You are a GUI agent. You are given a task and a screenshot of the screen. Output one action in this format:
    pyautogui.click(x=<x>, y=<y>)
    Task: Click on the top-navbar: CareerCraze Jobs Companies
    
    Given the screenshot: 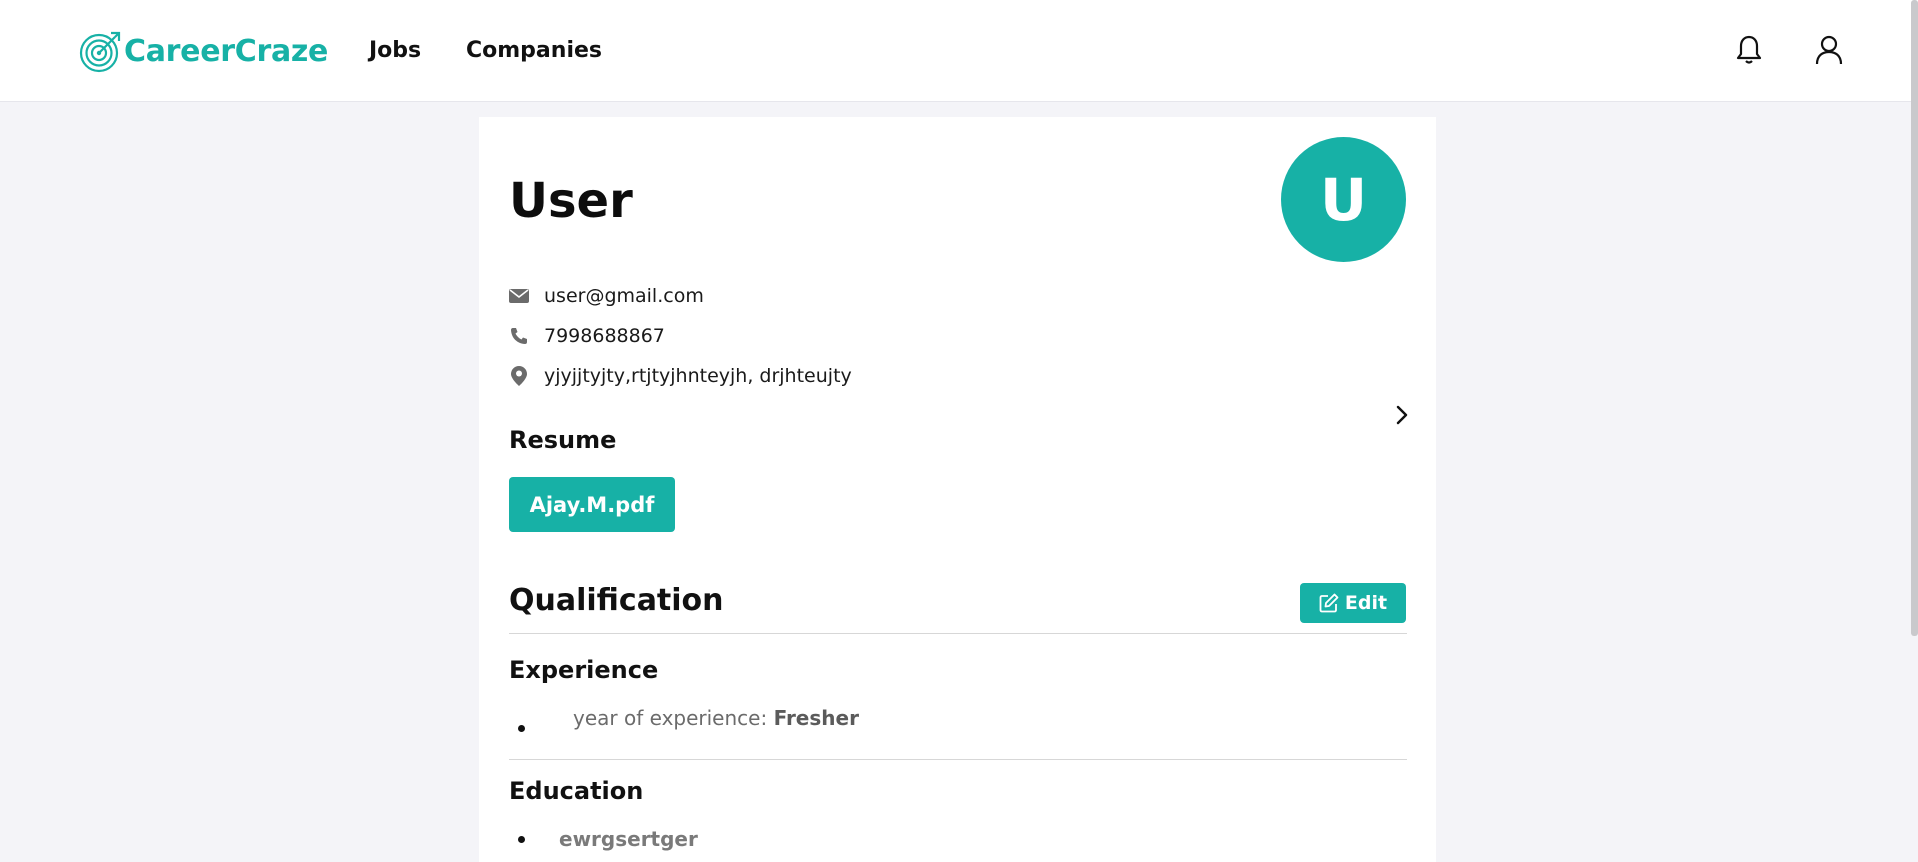 What is the action you would take?
    pyautogui.click(x=959, y=51)
    